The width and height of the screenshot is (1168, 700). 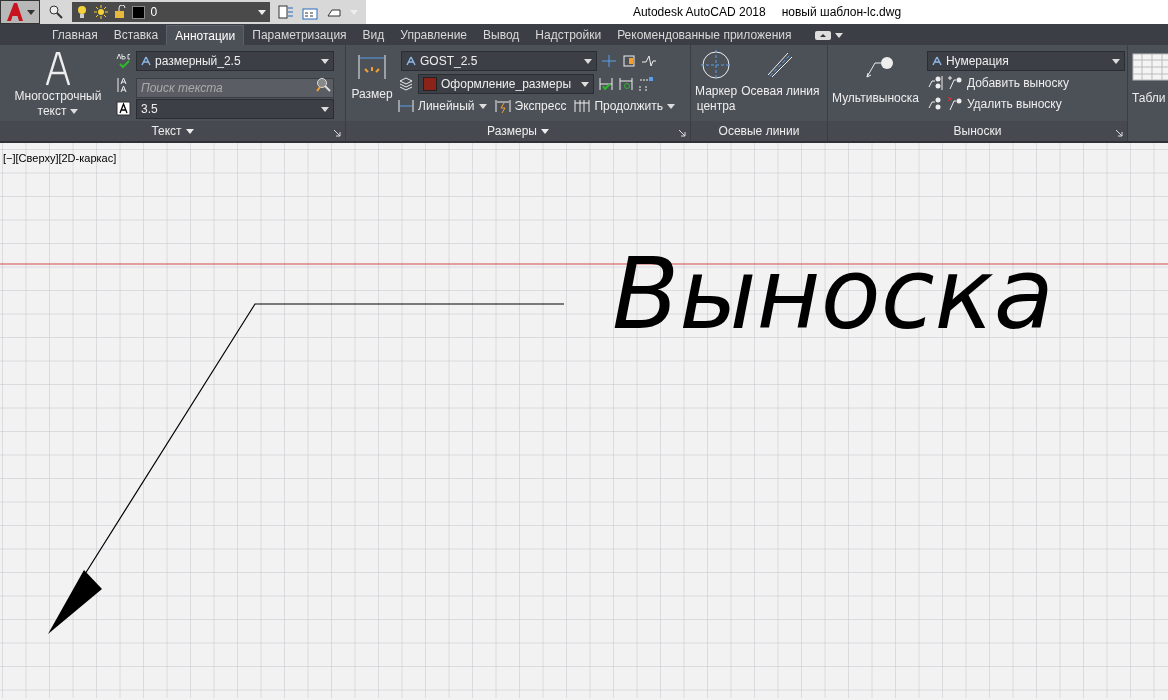 What do you see at coordinates (119, 12) in the screenshot?
I see `unlocked-padlock-icon` at bounding box center [119, 12].